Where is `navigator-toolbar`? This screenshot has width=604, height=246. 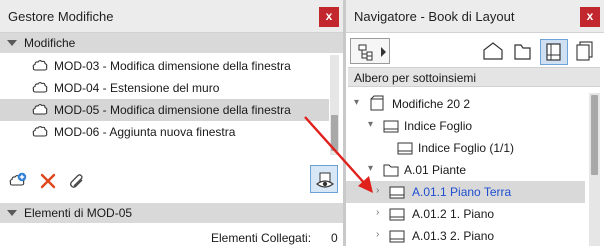
navigator-toolbar is located at coordinates (475, 52).